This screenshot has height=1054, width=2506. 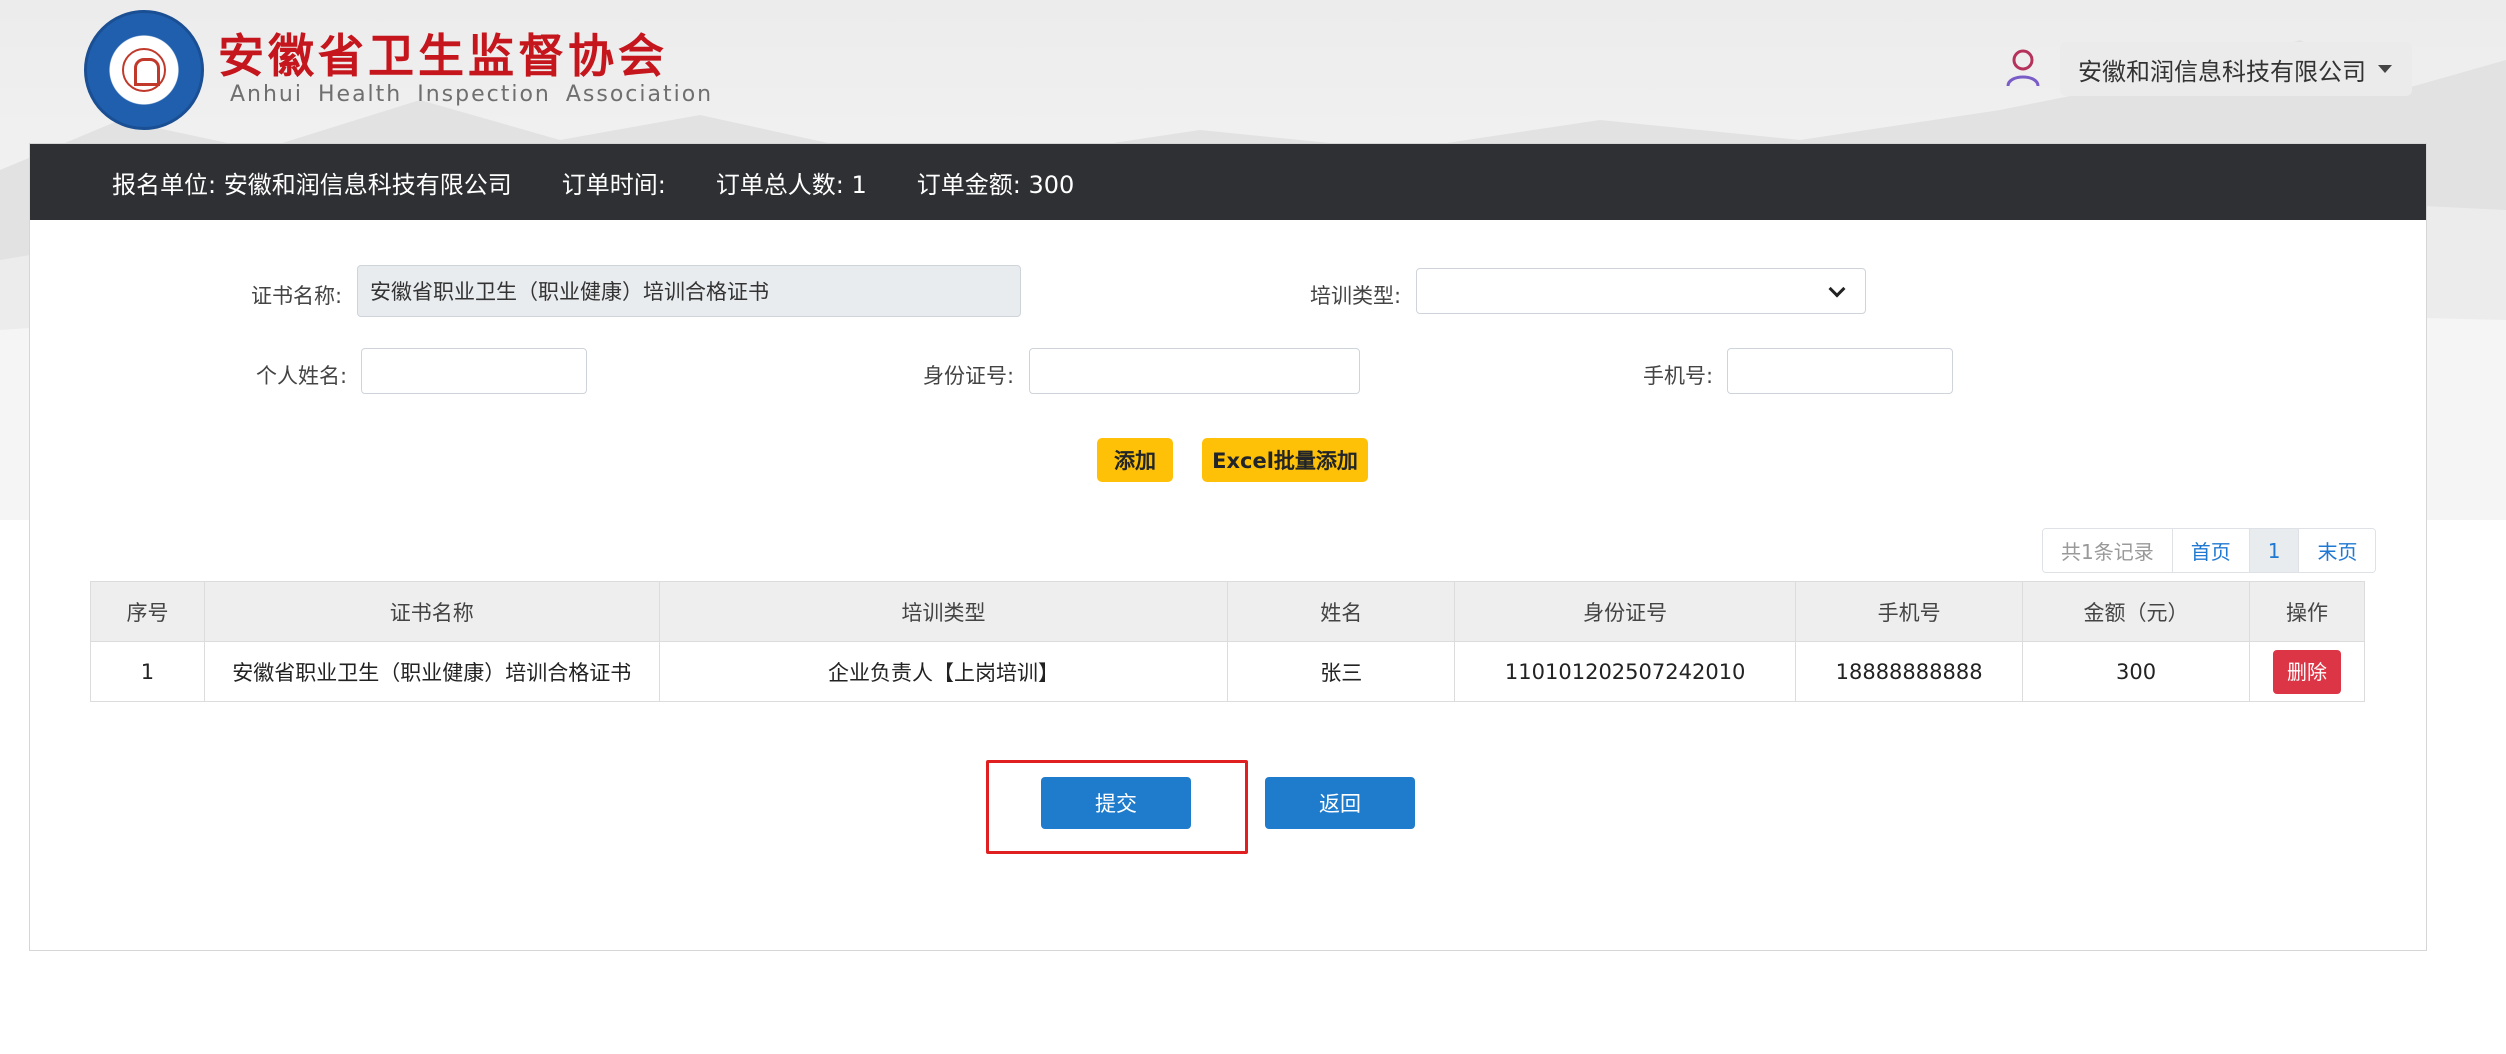 I want to click on order-time: 订单时间:, so click(x=613, y=184).